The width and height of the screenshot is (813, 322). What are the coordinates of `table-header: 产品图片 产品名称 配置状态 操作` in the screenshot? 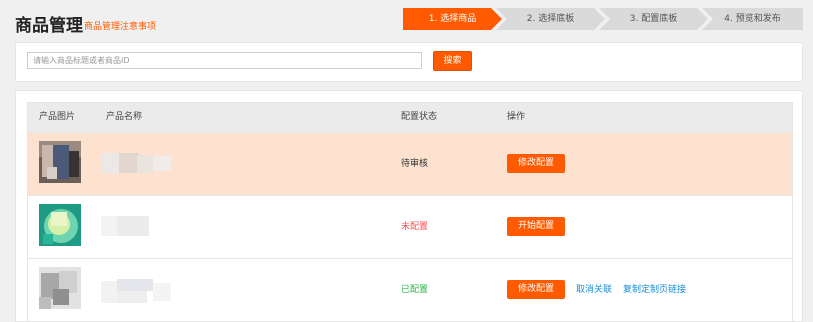 It's located at (410, 117).